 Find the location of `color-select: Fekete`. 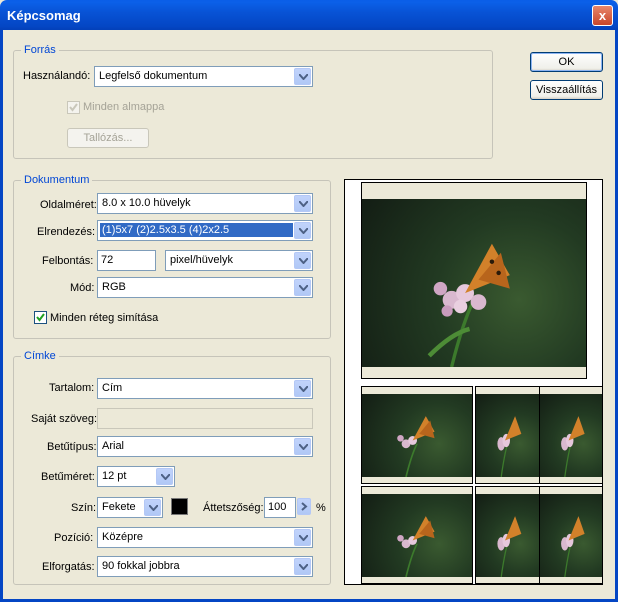

color-select: Fekete is located at coordinates (130, 507).